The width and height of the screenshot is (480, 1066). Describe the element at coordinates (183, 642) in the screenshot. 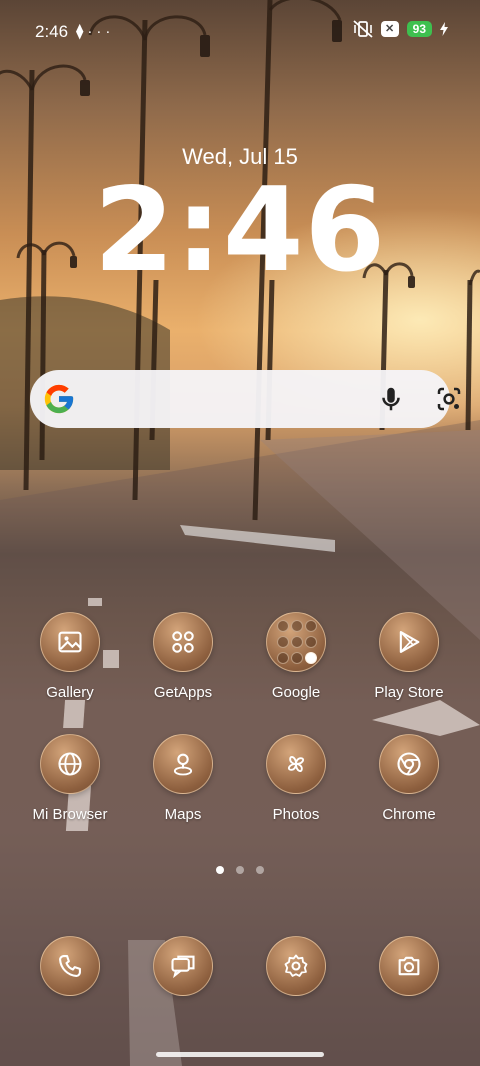

I see `getapps-icon` at that location.